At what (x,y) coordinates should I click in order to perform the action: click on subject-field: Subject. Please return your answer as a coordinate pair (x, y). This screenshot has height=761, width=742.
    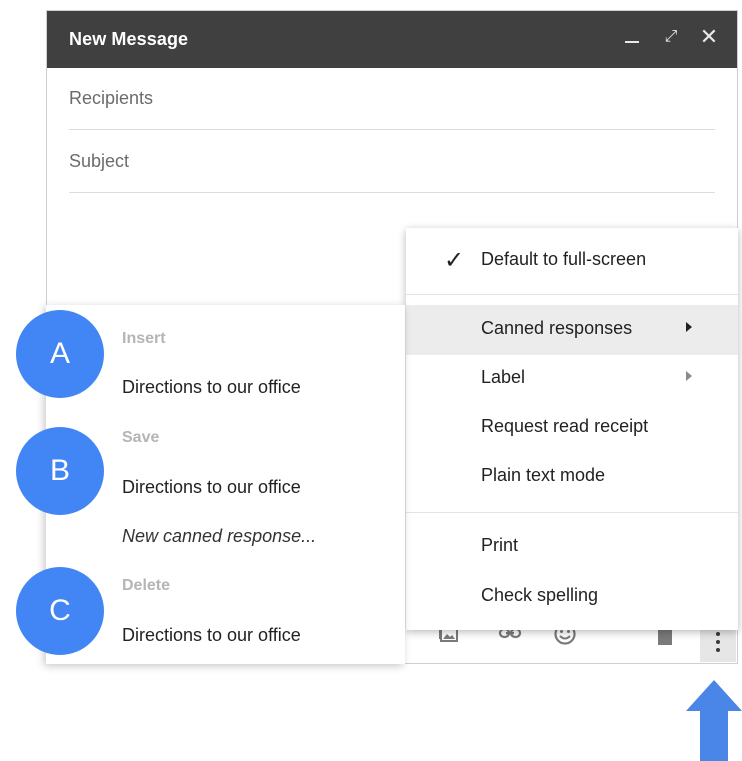
    Looking at the image, I should click on (392, 162).